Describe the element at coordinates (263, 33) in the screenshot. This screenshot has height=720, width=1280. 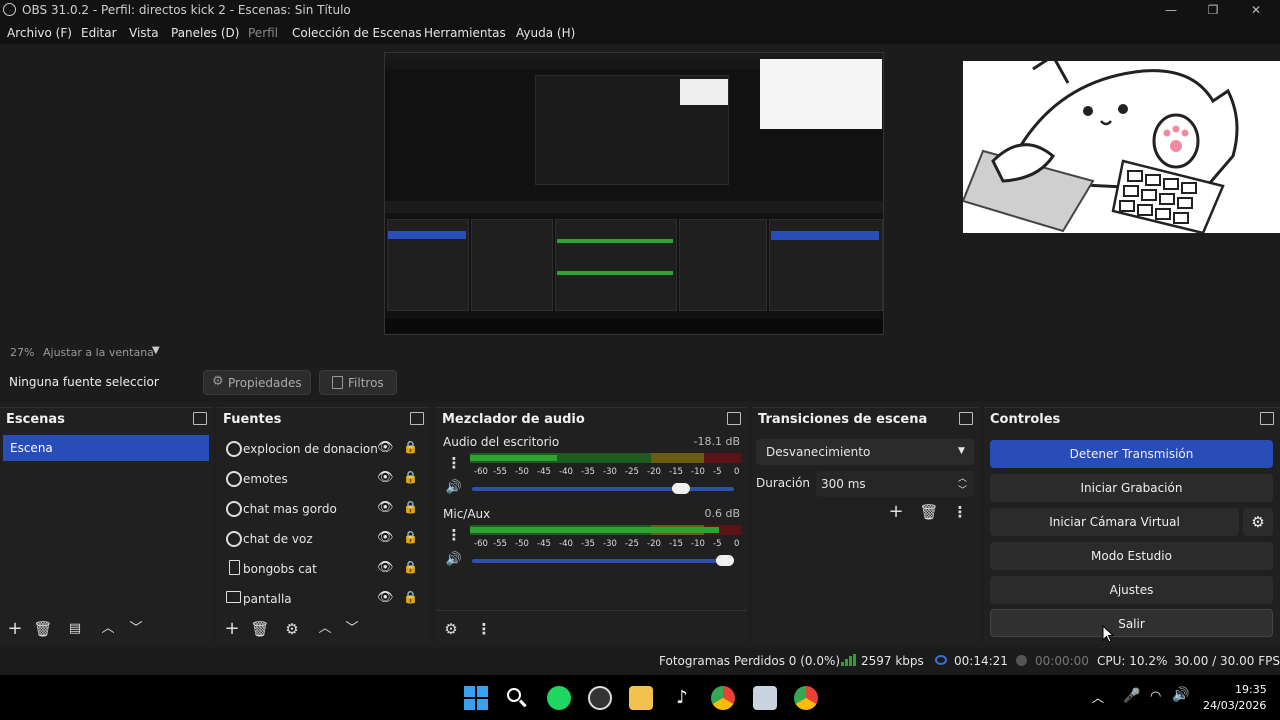
I see `menu-perfil: Perfil` at that location.